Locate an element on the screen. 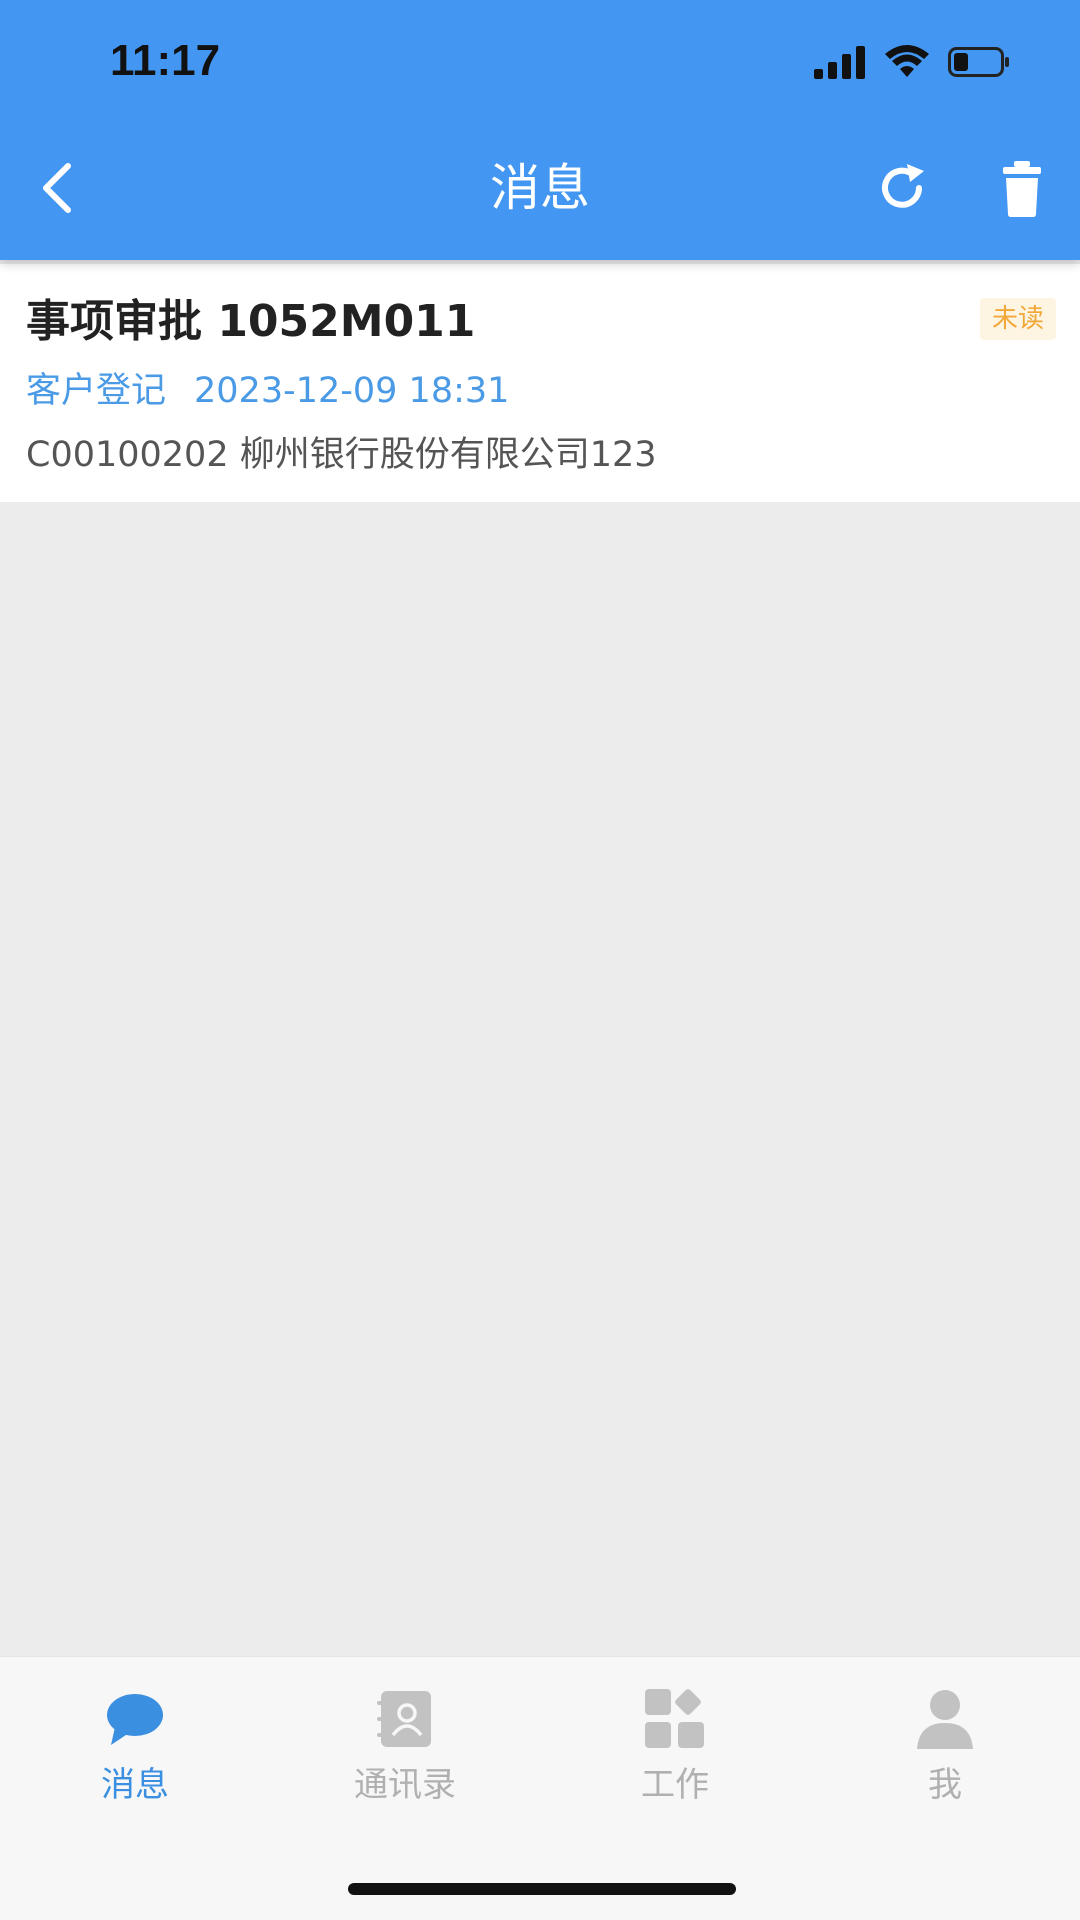 Image resolution: width=1080 pixels, height=1920 pixels. chat-bubble-icon is located at coordinates (135, 1719).